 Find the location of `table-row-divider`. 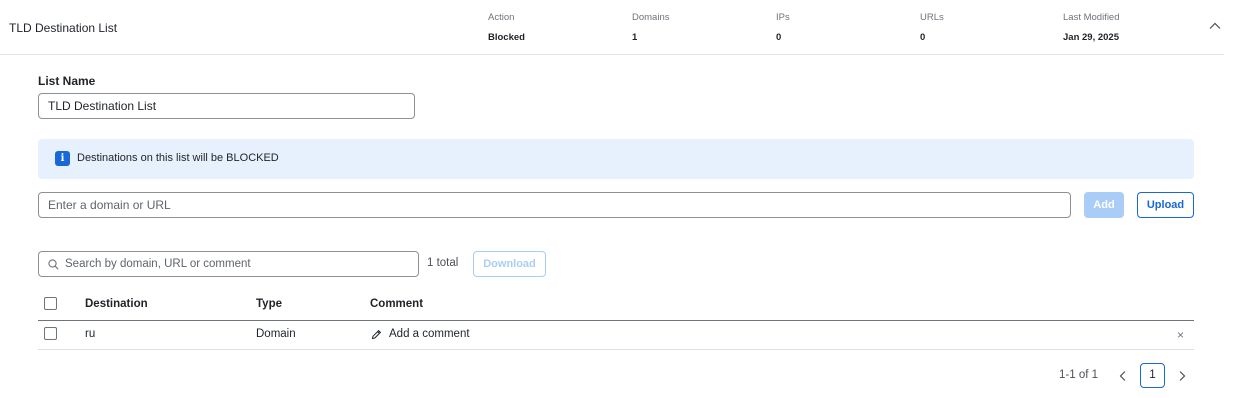

table-row-divider is located at coordinates (616, 349).